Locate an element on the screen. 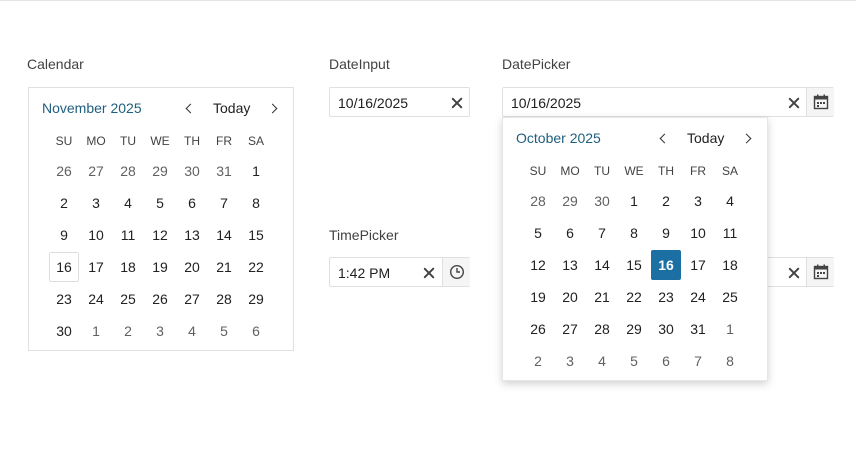 The height and width of the screenshot is (458, 856). datepicker-value: 10/16/2025 is located at coordinates (546, 103).